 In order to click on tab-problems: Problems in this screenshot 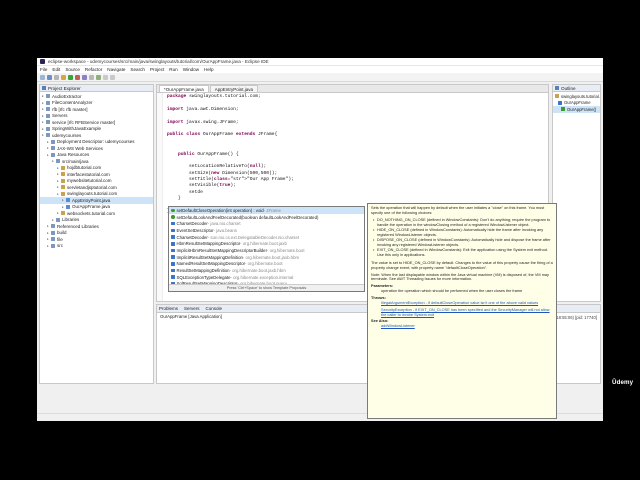, I will do `click(168, 308)`.